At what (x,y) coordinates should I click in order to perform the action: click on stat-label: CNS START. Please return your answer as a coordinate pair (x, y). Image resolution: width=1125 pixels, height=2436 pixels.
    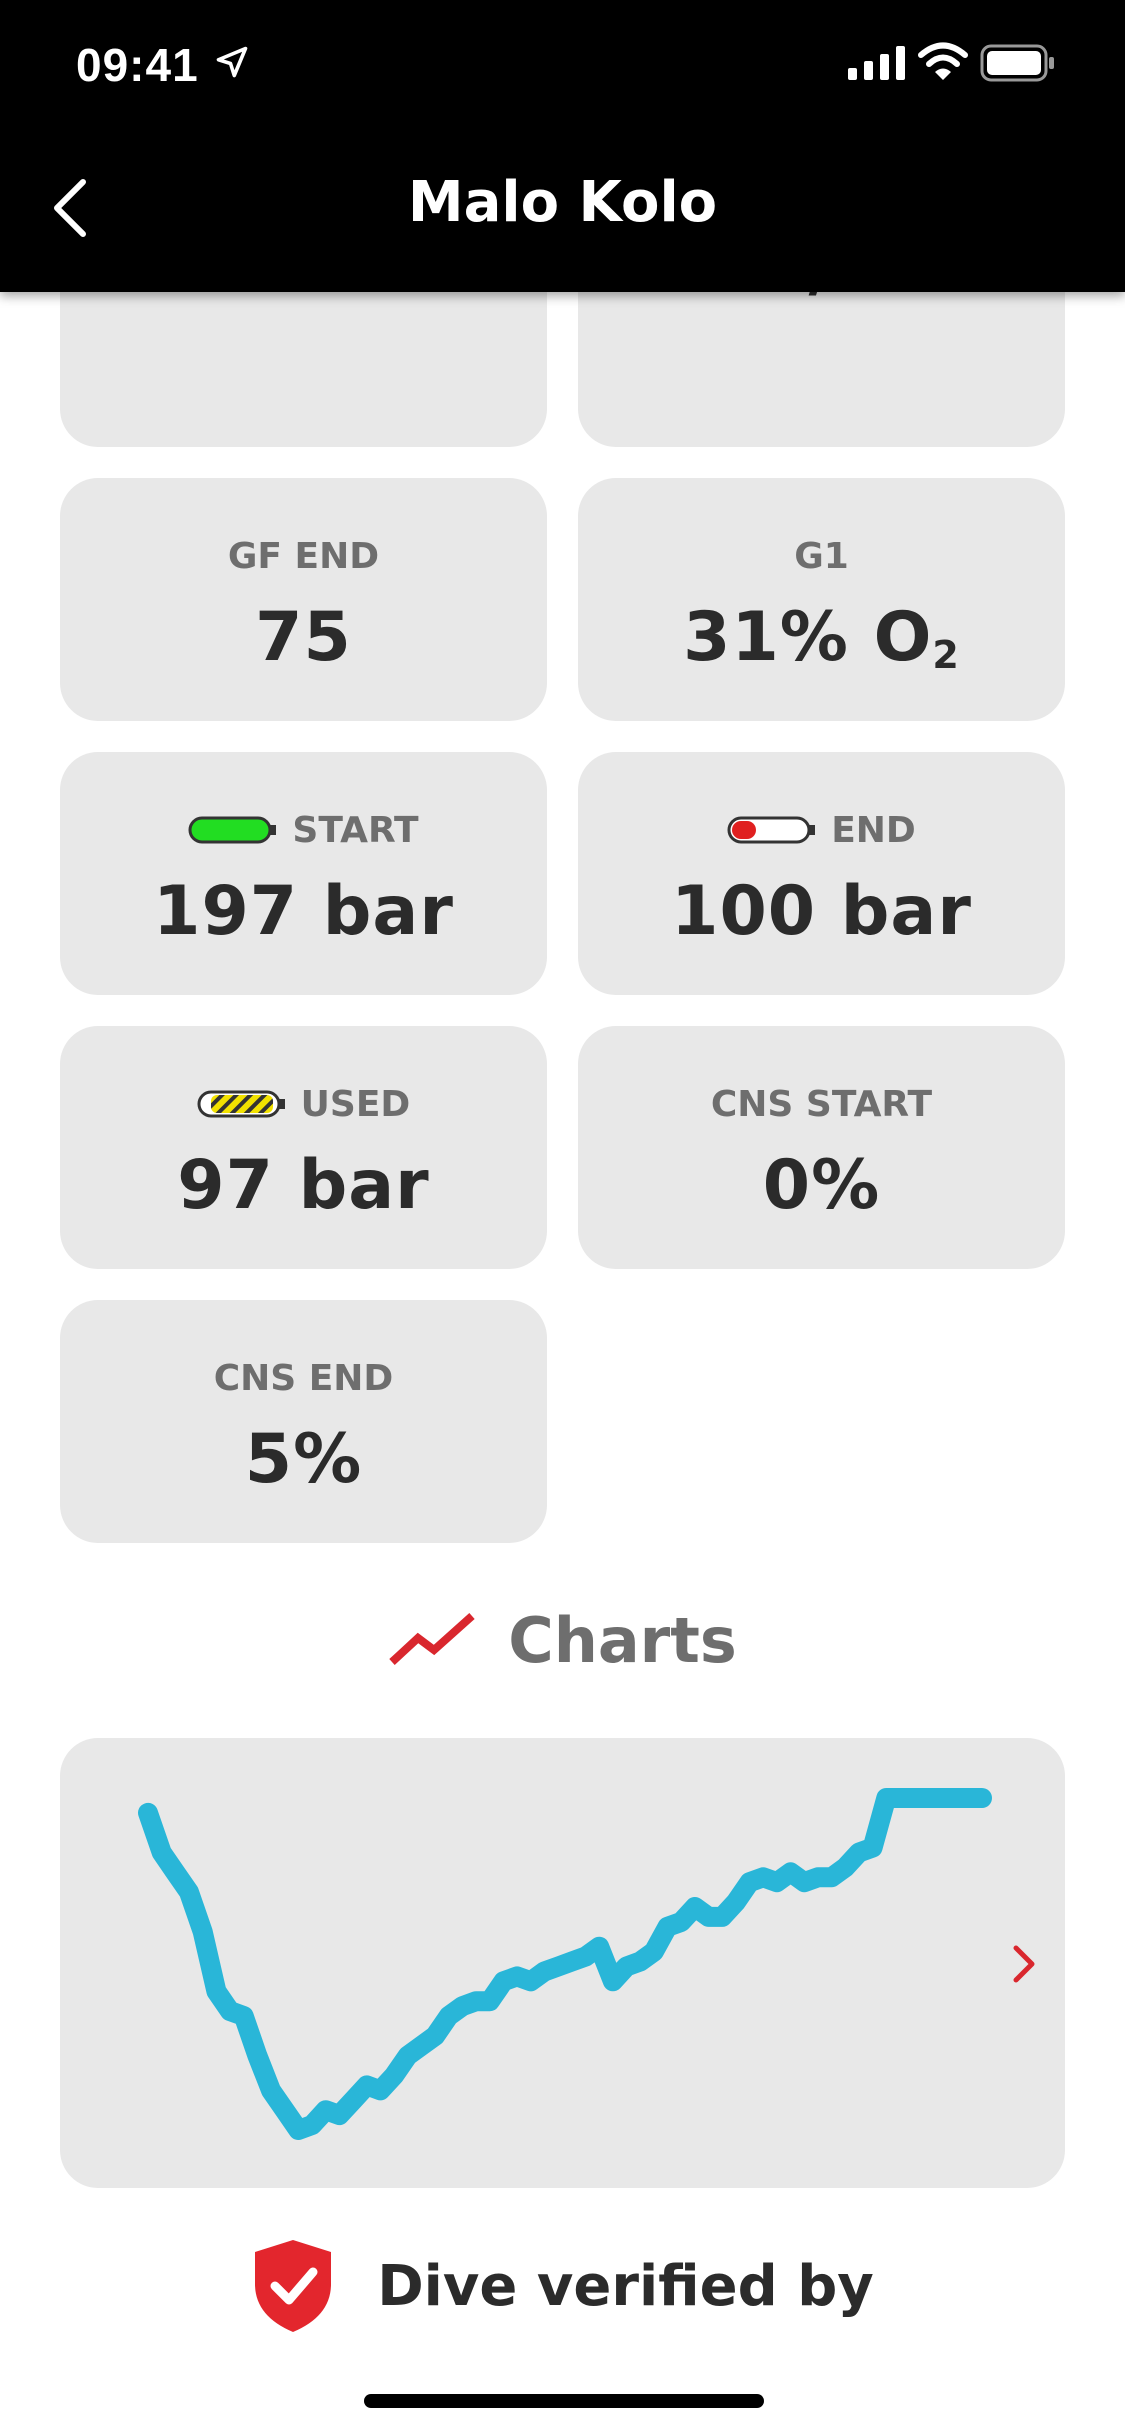
    Looking at the image, I should click on (821, 1104).